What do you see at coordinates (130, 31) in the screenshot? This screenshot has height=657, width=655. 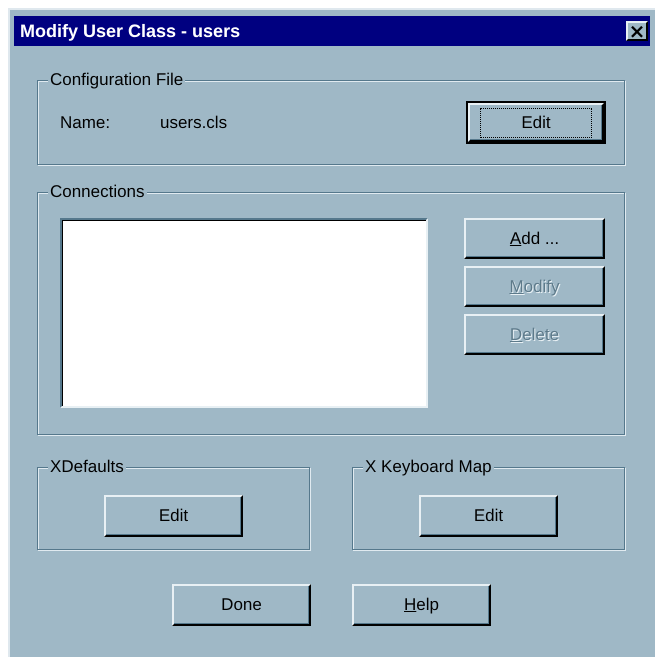 I see `window-title: Modify User Class - users` at bounding box center [130, 31].